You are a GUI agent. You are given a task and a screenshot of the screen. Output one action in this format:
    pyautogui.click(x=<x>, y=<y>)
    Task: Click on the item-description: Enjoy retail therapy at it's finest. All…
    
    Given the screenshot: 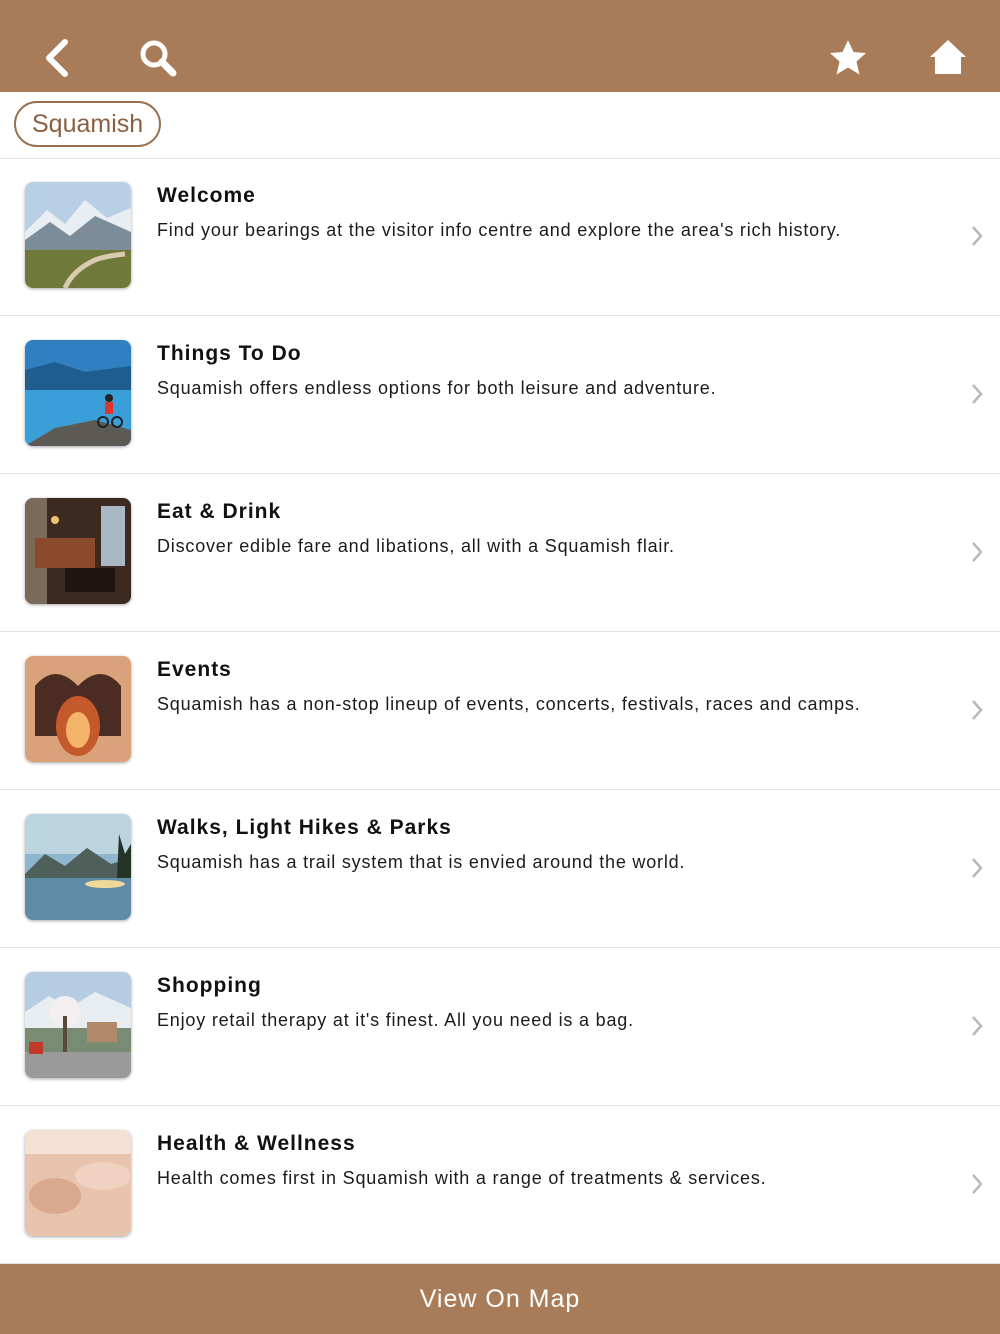 What is the action you would take?
    pyautogui.click(x=395, y=1020)
    